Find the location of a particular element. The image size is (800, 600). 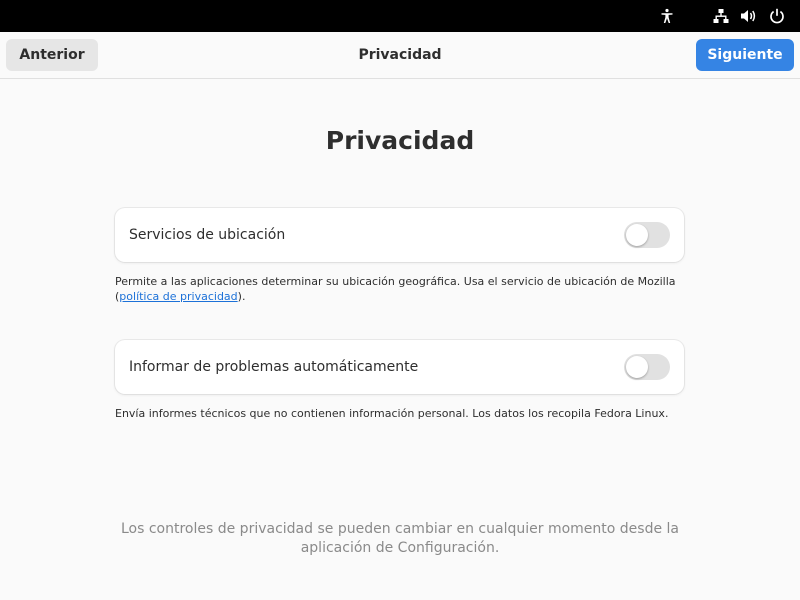

problem-reporting-row: Informar de problemas automáticamente is located at coordinates (399, 367).